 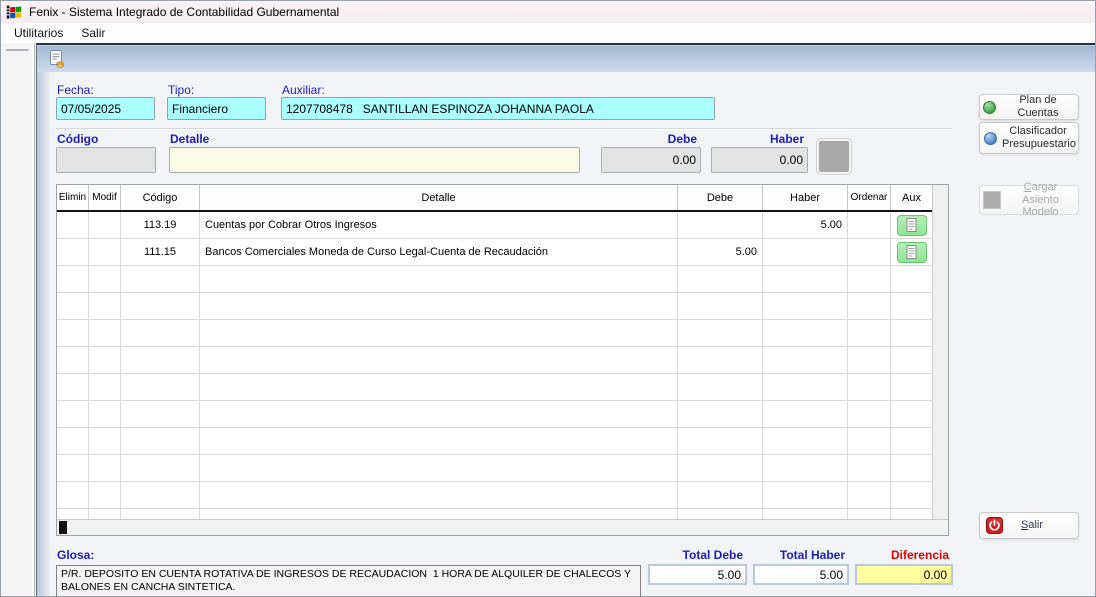 I want to click on cell-haber, so click(x=805, y=252).